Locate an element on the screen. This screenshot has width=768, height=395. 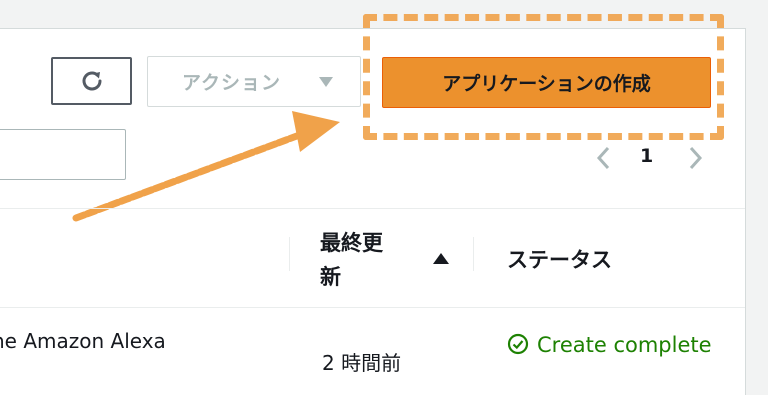
table-cell-status: Create complete is located at coordinates (612, 345).